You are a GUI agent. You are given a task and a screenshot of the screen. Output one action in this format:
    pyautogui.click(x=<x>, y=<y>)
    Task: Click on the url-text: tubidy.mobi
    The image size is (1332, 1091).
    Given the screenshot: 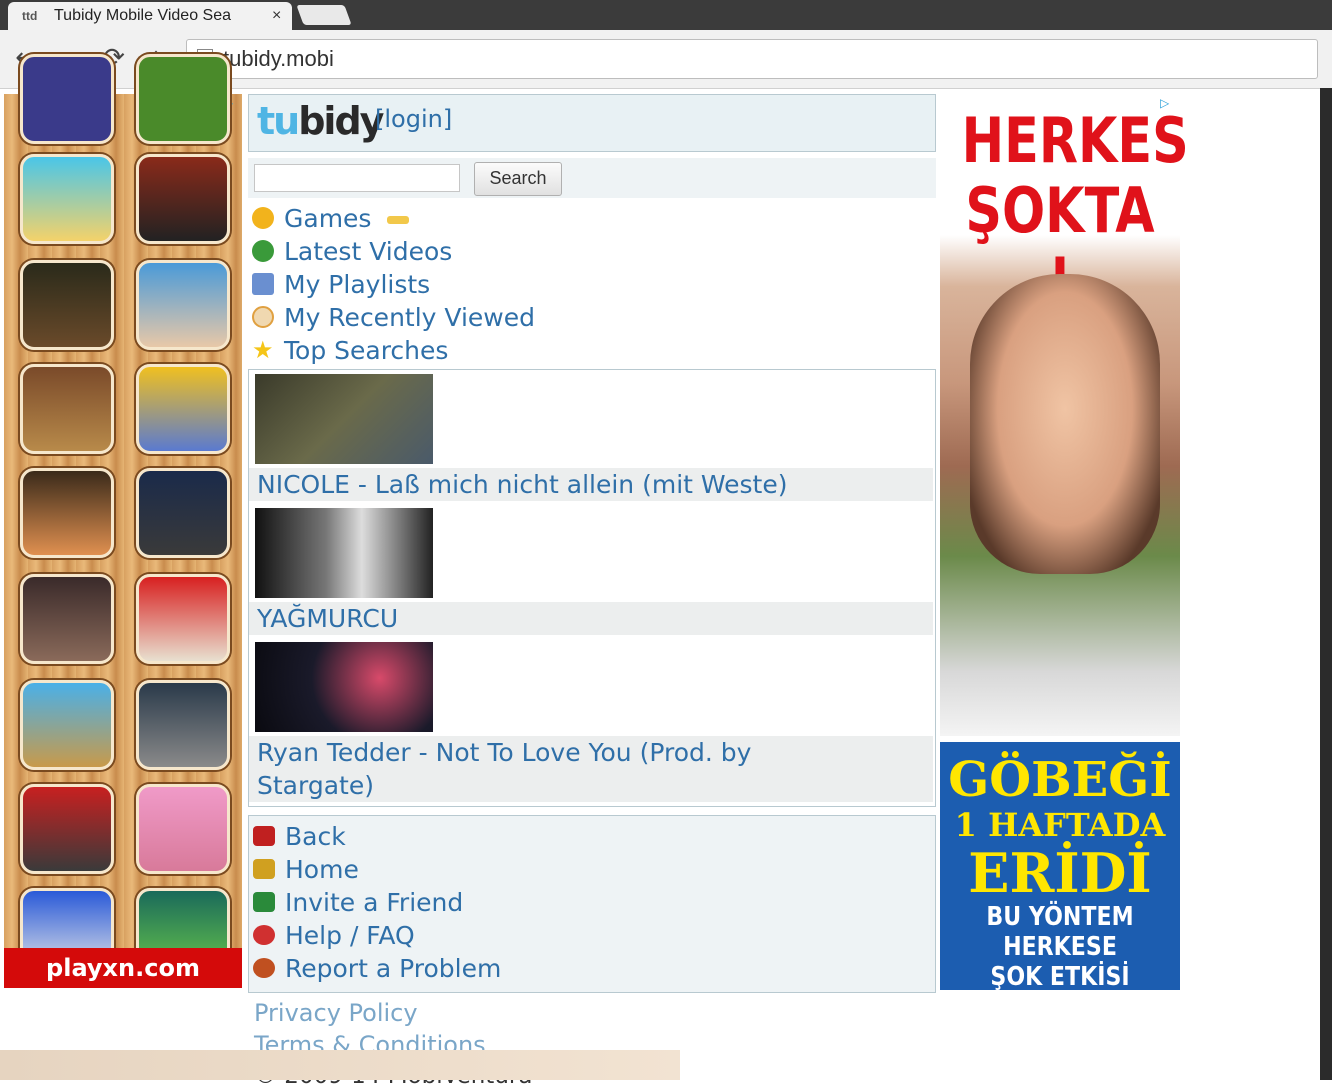 What is the action you would take?
    pyautogui.click(x=278, y=59)
    